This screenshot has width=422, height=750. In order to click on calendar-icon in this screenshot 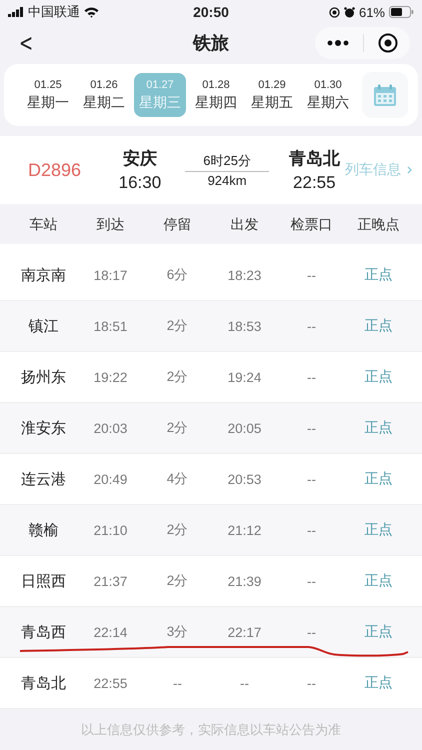, I will do `click(385, 95)`.